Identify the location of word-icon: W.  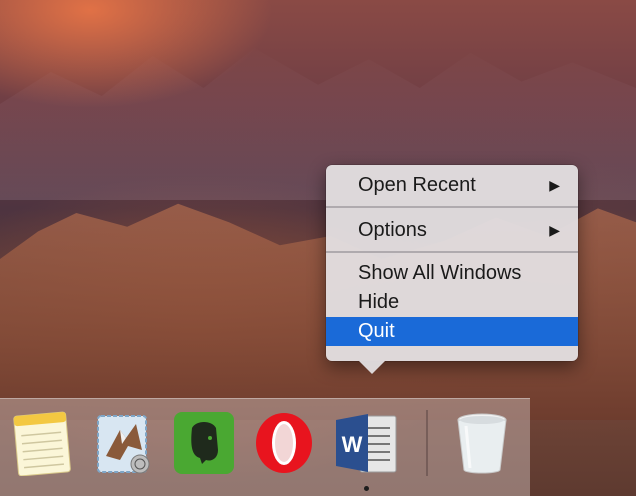
(366, 443).